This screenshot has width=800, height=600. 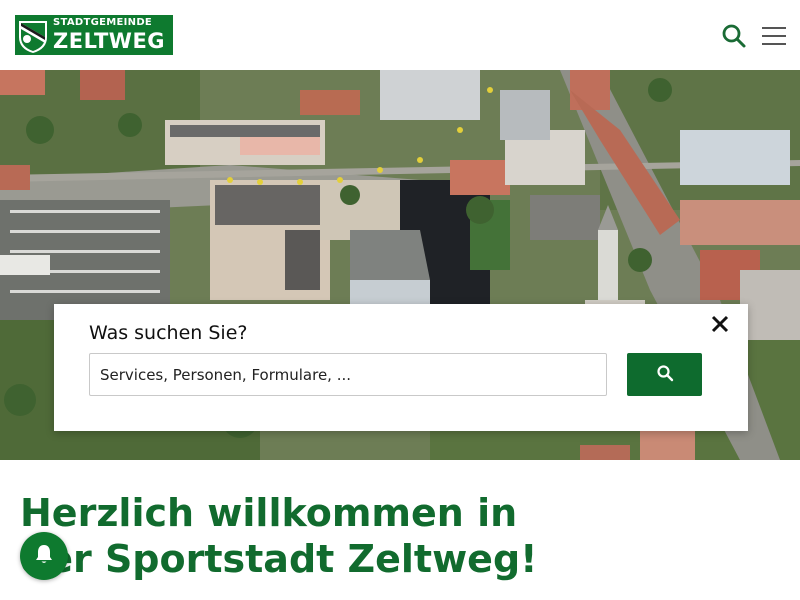 What do you see at coordinates (774, 36) in the screenshot?
I see `hamburger-menu-icon` at bounding box center [774, 36].